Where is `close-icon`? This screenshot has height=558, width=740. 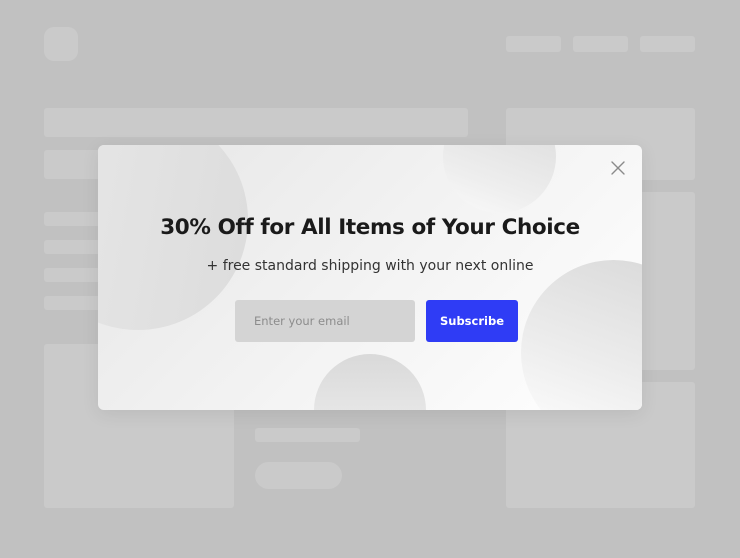
close-icon is located at coordinates (618, 168).